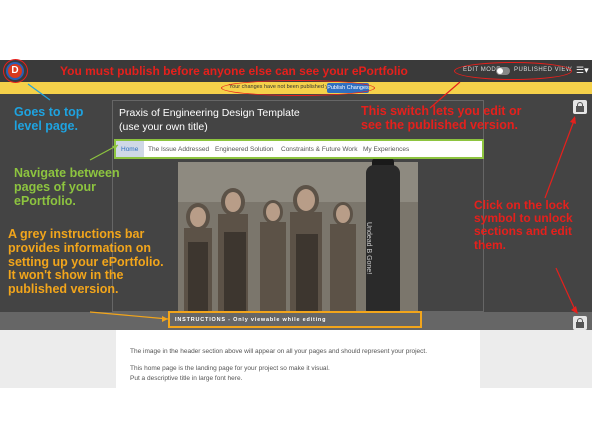 Image resolution: width=592 pixels, height=444 pixels. I want to click on annotation-line: ePortfolio., so click(45, 200).